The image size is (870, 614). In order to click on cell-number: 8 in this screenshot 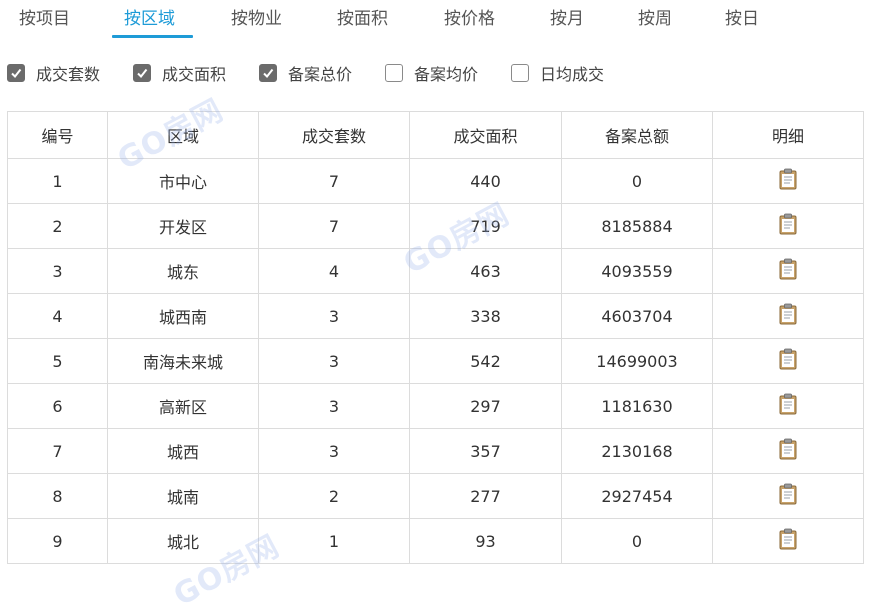, I will do `click(57, 496)`.